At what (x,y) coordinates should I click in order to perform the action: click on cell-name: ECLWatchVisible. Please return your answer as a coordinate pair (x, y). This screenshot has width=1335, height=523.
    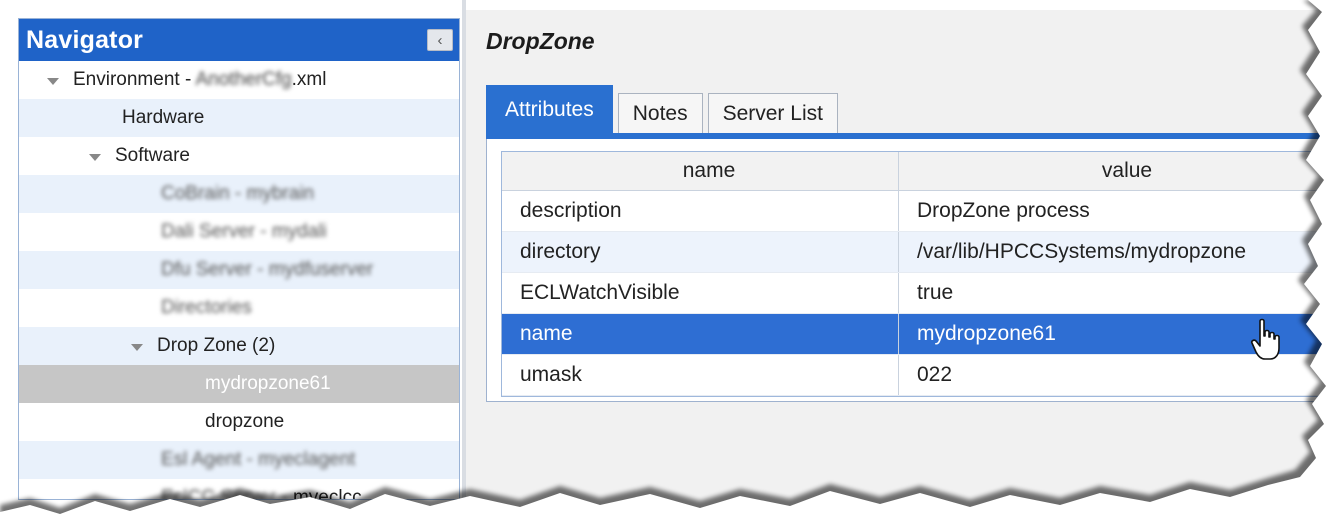
    Looking at the image, I should click on (700, 293).